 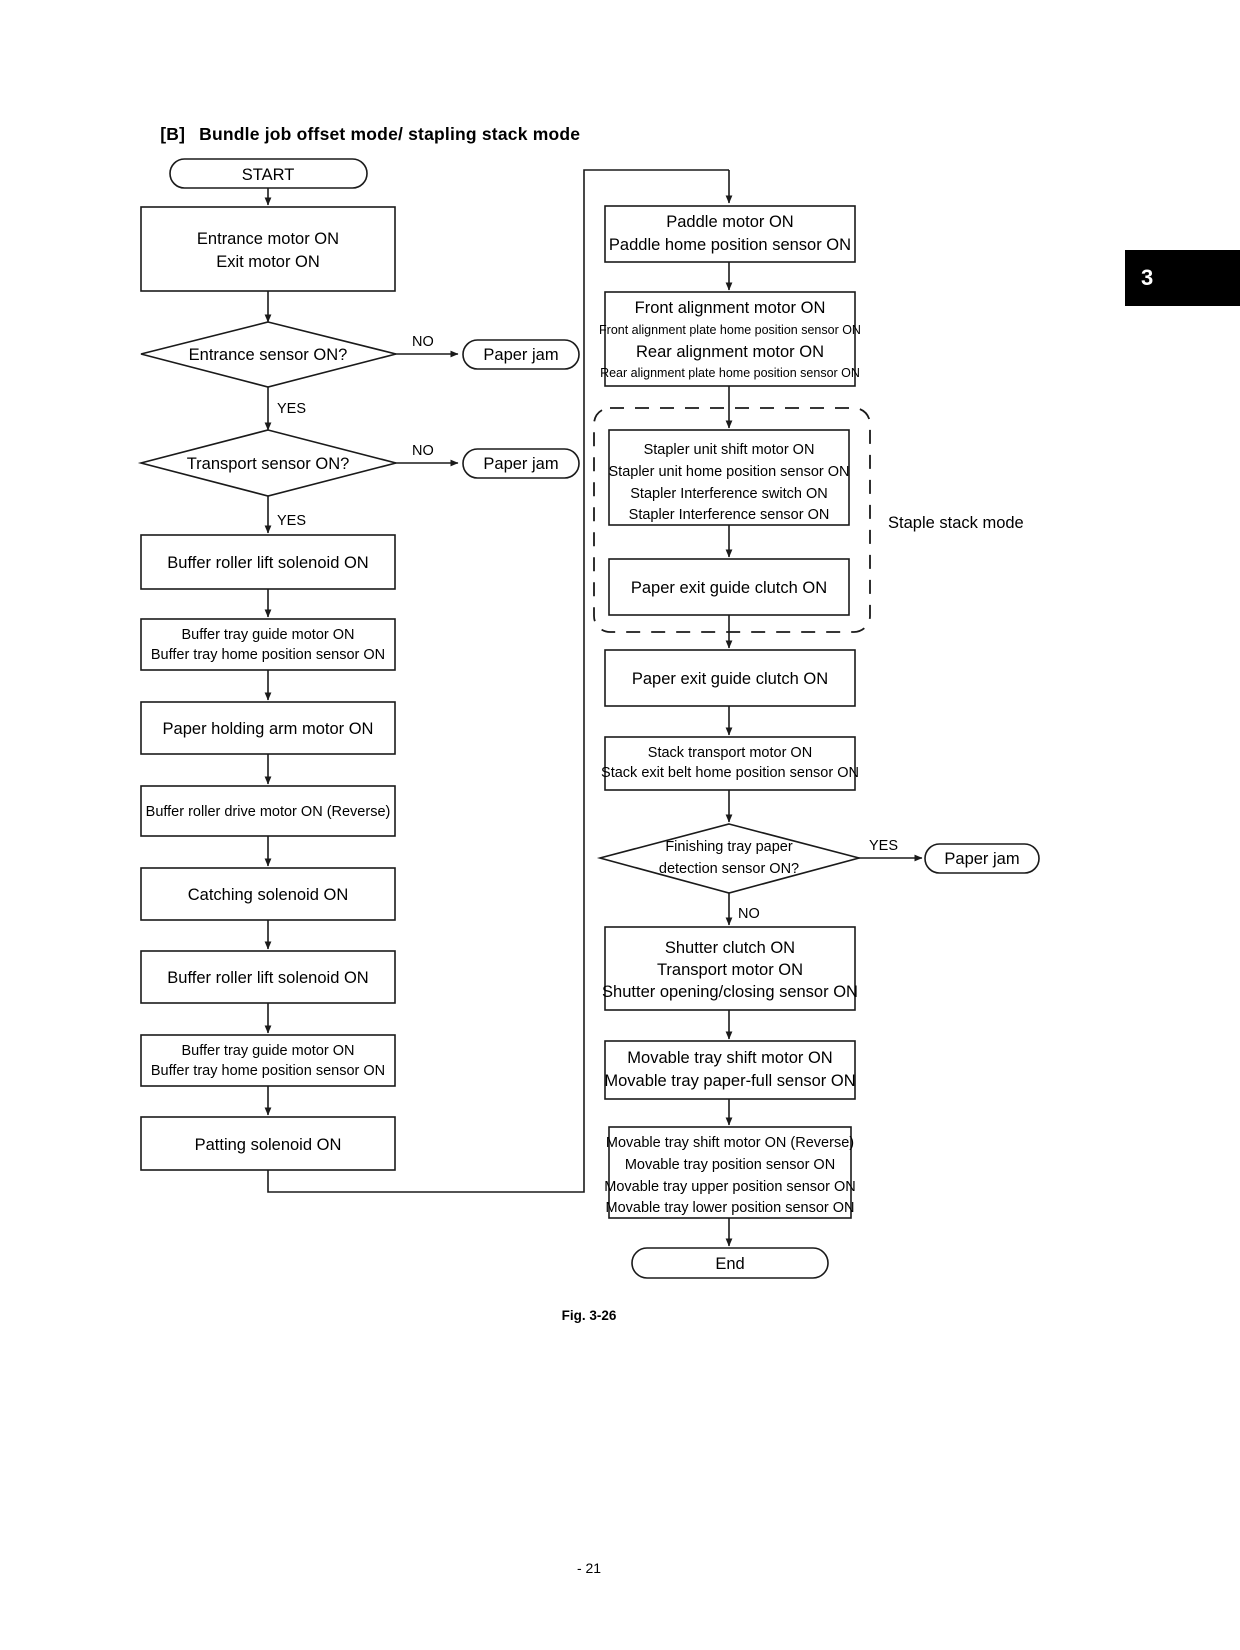 I want to click on staple-stack-mode-label: Staple stack mode, so click(x=956, y=523).